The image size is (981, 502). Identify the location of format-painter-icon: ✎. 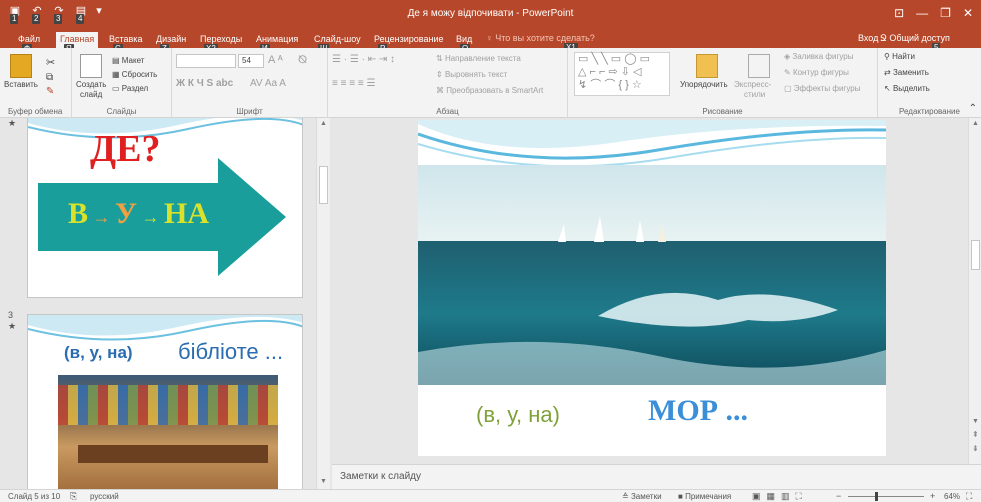
(50, 91).